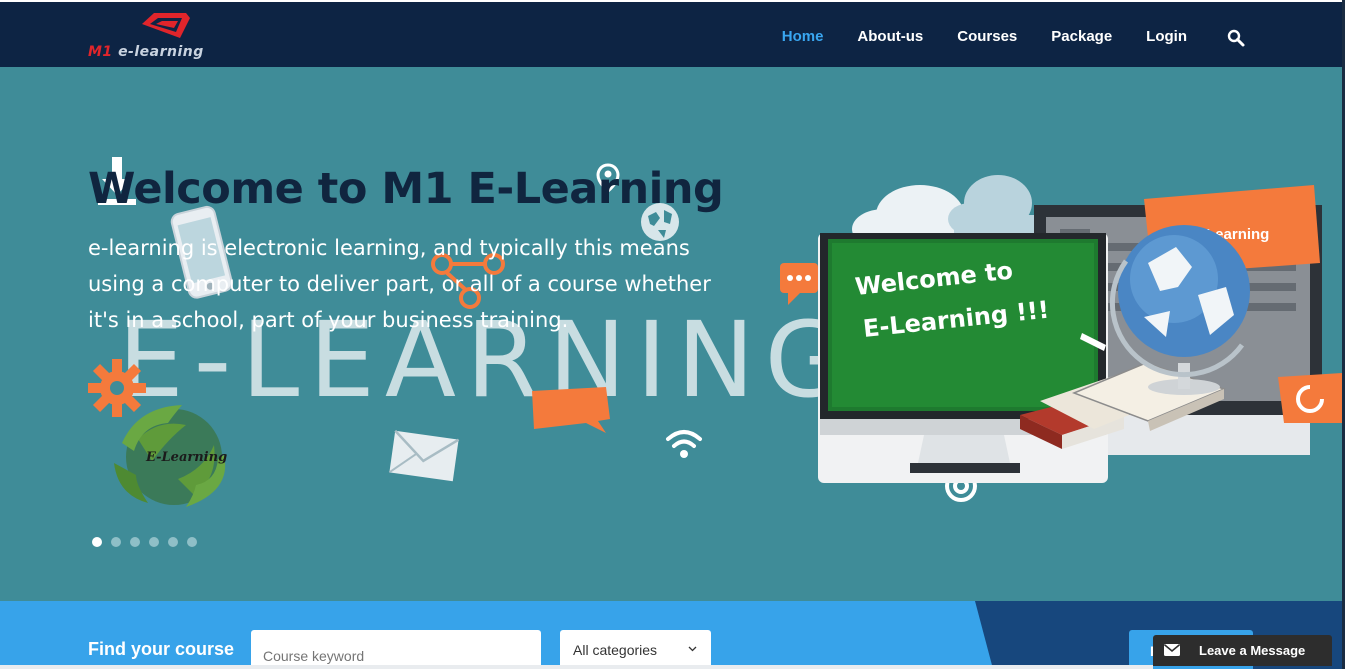 The width and height of the screenshot is (1345, 669). I want to click on nav-home: Home, so click(803, 36).